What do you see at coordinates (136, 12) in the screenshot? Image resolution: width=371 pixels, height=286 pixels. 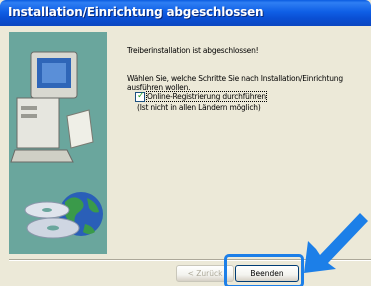 I see `window-title: Installation/Einrichtung abgeschlossen` at bounding box center [136, 12].